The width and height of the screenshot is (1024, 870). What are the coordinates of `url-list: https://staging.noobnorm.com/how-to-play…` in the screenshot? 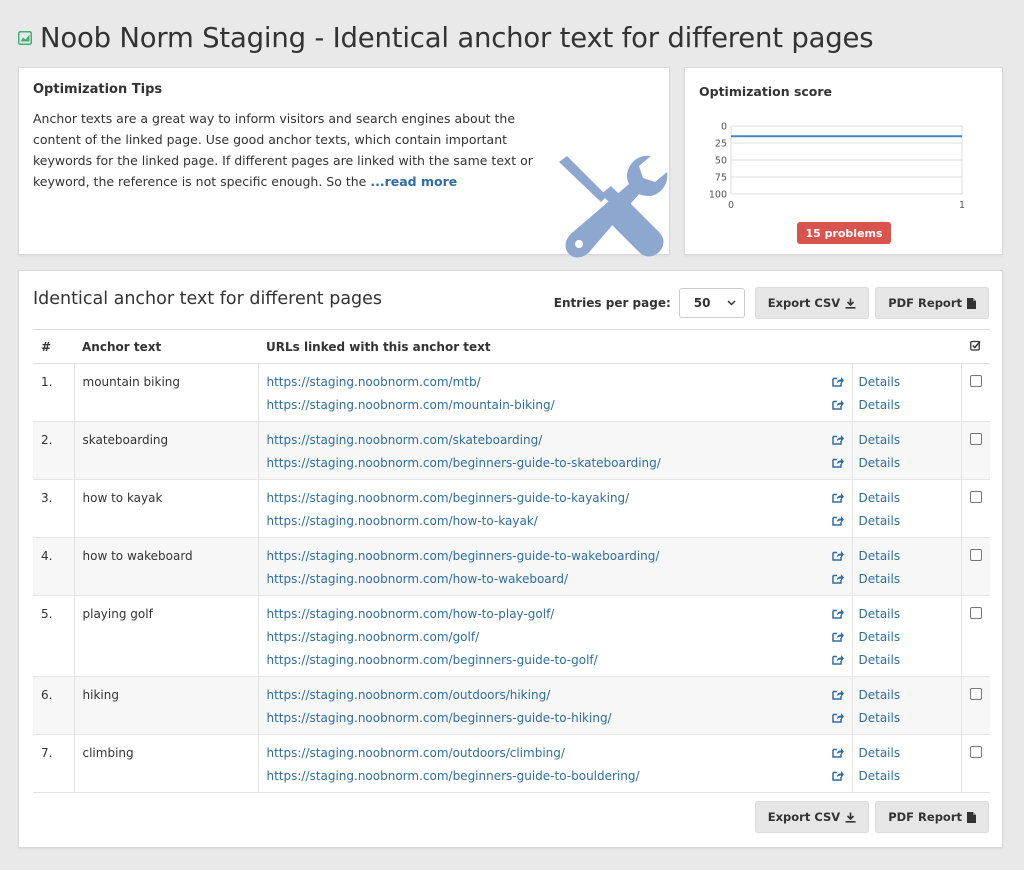 It's located at (554, 636).